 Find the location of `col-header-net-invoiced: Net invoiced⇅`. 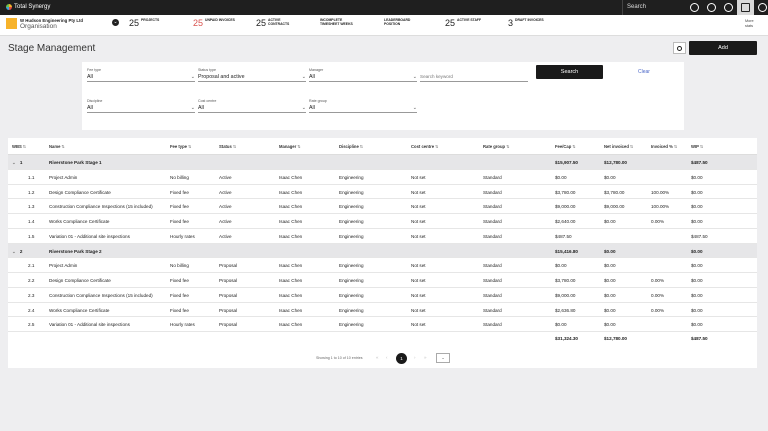

col-header-net-invoiced: Net invoiced⇅ is located at coordinates (618, 146).